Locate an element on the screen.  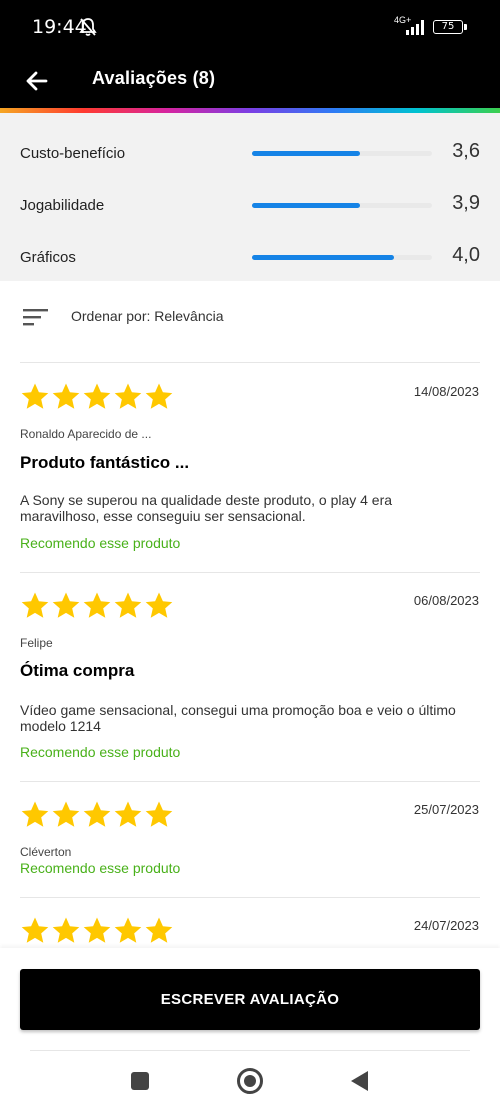
rating-value: 4,0 is located at coordinates (466, 255).